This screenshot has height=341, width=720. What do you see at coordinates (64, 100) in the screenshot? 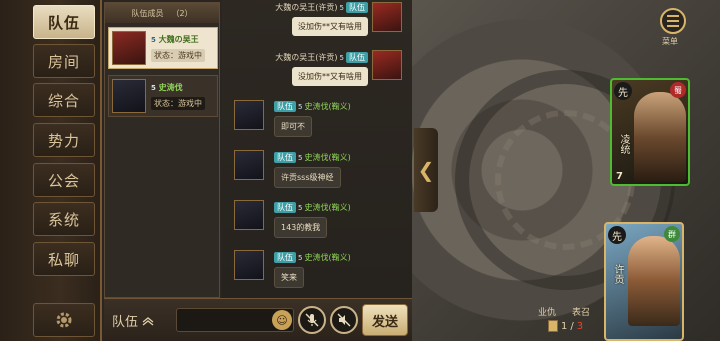
I see `tab-general: 综合` at bounding box center [64, 100].